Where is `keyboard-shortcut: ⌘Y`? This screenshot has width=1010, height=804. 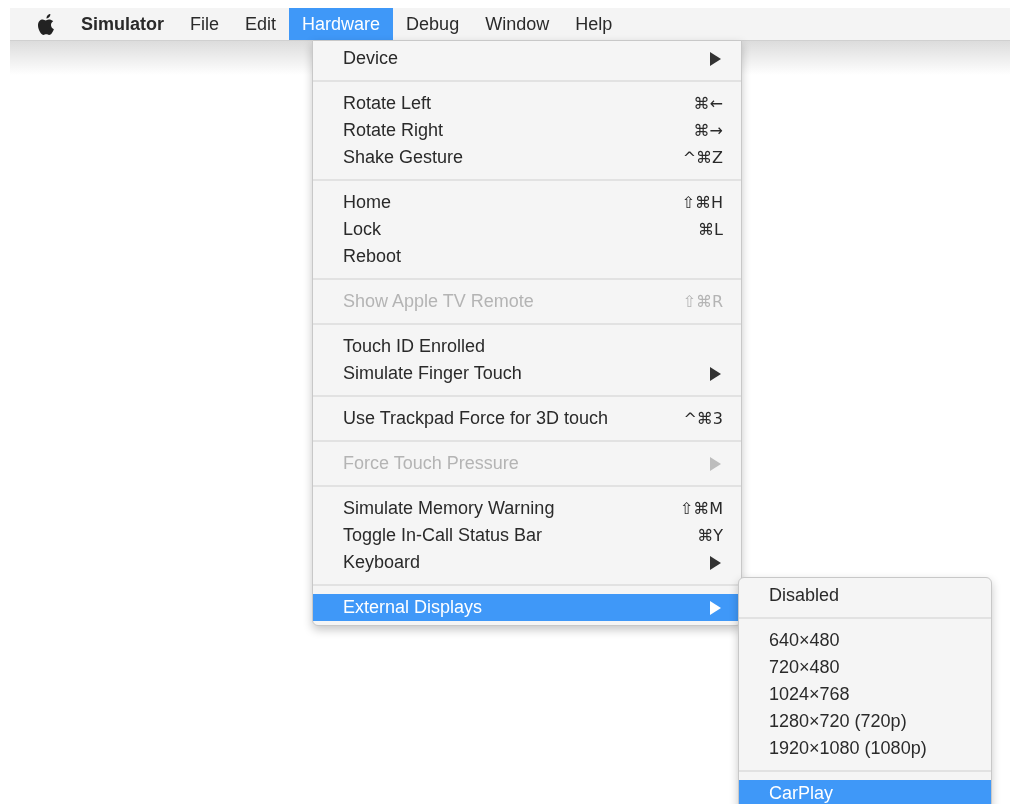 keyboard-shortcut: ⌘Y is located at coordinates (710, 535).